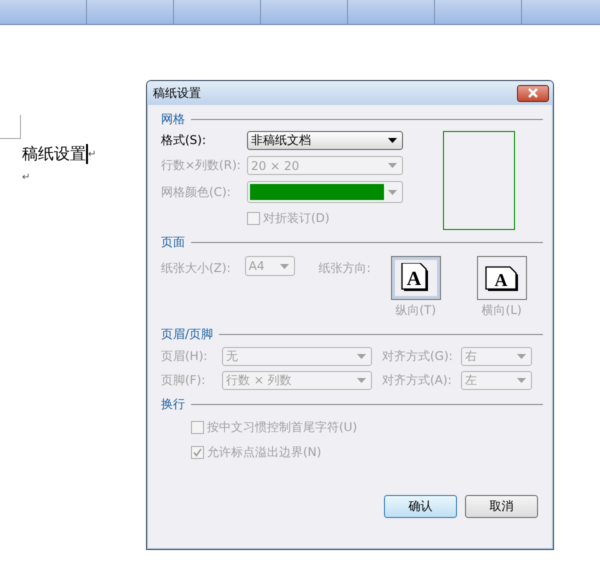 This screenshot has height=565, width=600. What do you see at coordinates (196, 268) in the screenshot?
I see `field-label: 纸张大小(Z):` at bounding box center [196, 268].